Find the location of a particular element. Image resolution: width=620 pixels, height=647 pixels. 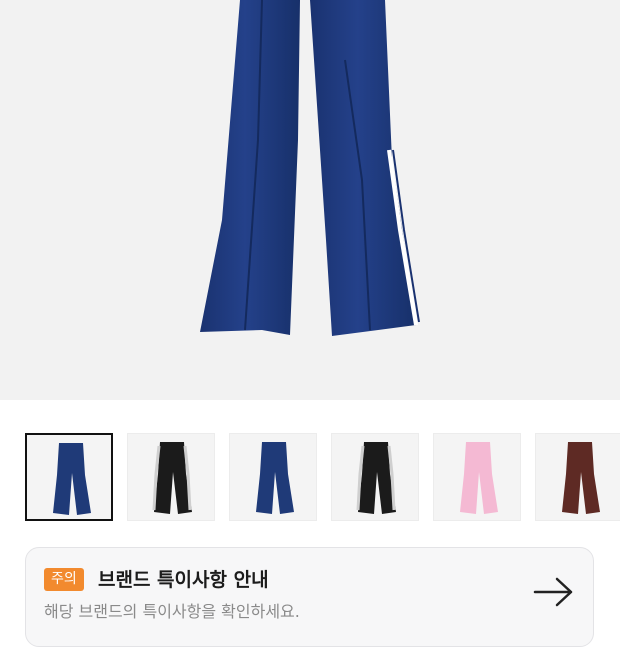

brand-notice-card: 주의 브랜드 특이사항 안내 해당 브랜드의 특이사항을 확인하세요. is located at coordinates (309, 597).